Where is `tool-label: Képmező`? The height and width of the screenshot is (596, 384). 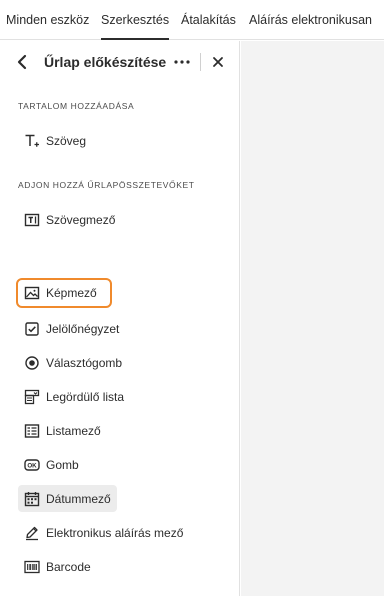
tool-label: Képmező is located at coordinates (71, 293).